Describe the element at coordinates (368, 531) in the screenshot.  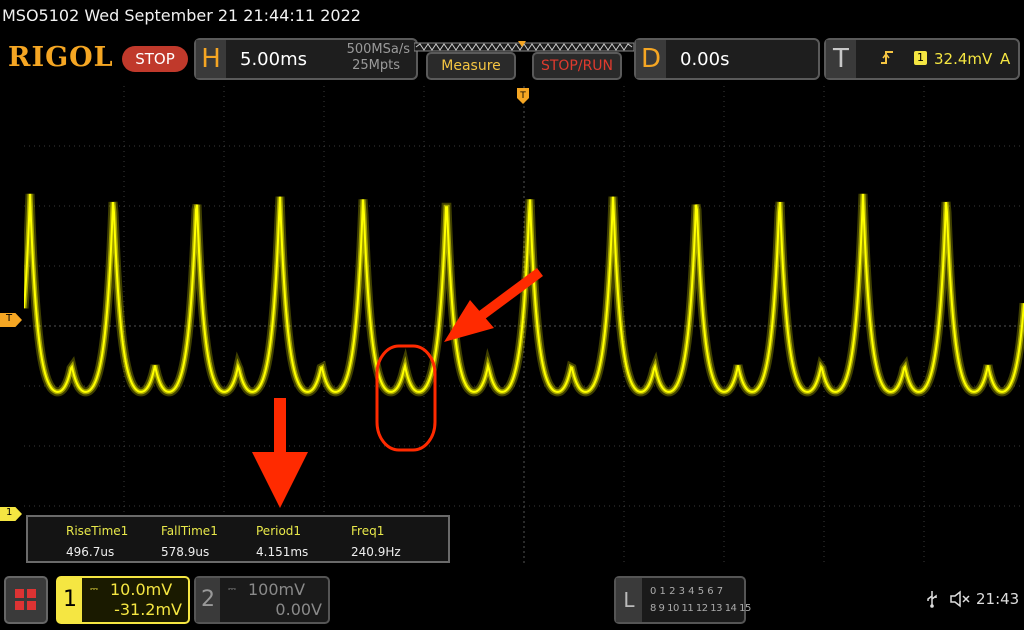
I see `measurement-label: Freq1` at that location.